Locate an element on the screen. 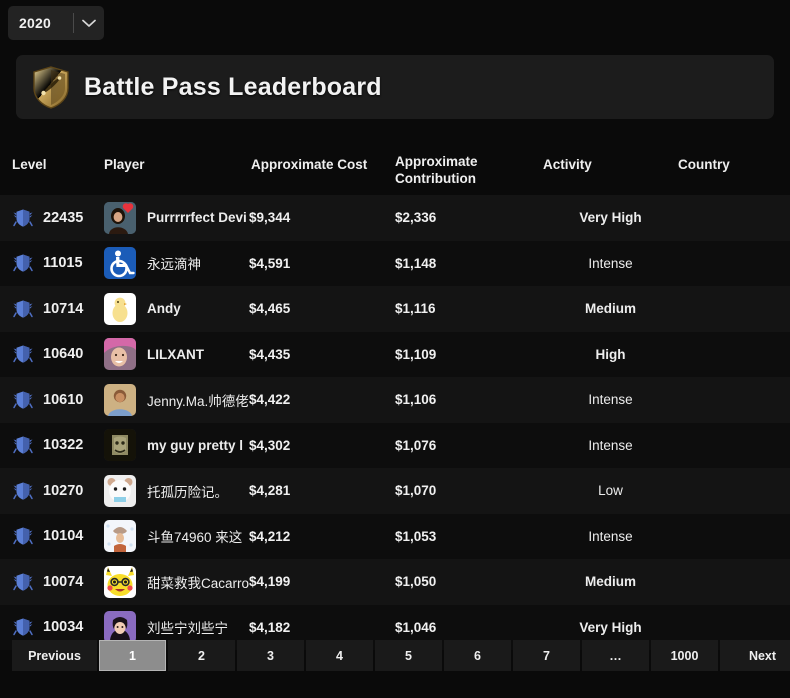  pagination-page-button: 4 is located at coordinates (339, 655).